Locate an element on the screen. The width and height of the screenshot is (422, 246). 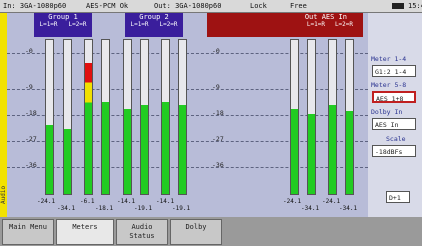
softkey-meters: Meters is located at coordinates (85, 232).